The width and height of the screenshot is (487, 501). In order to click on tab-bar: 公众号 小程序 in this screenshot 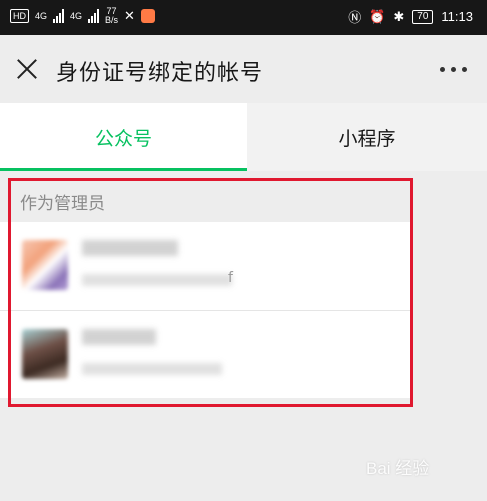, I will do `click(243, 137)`.